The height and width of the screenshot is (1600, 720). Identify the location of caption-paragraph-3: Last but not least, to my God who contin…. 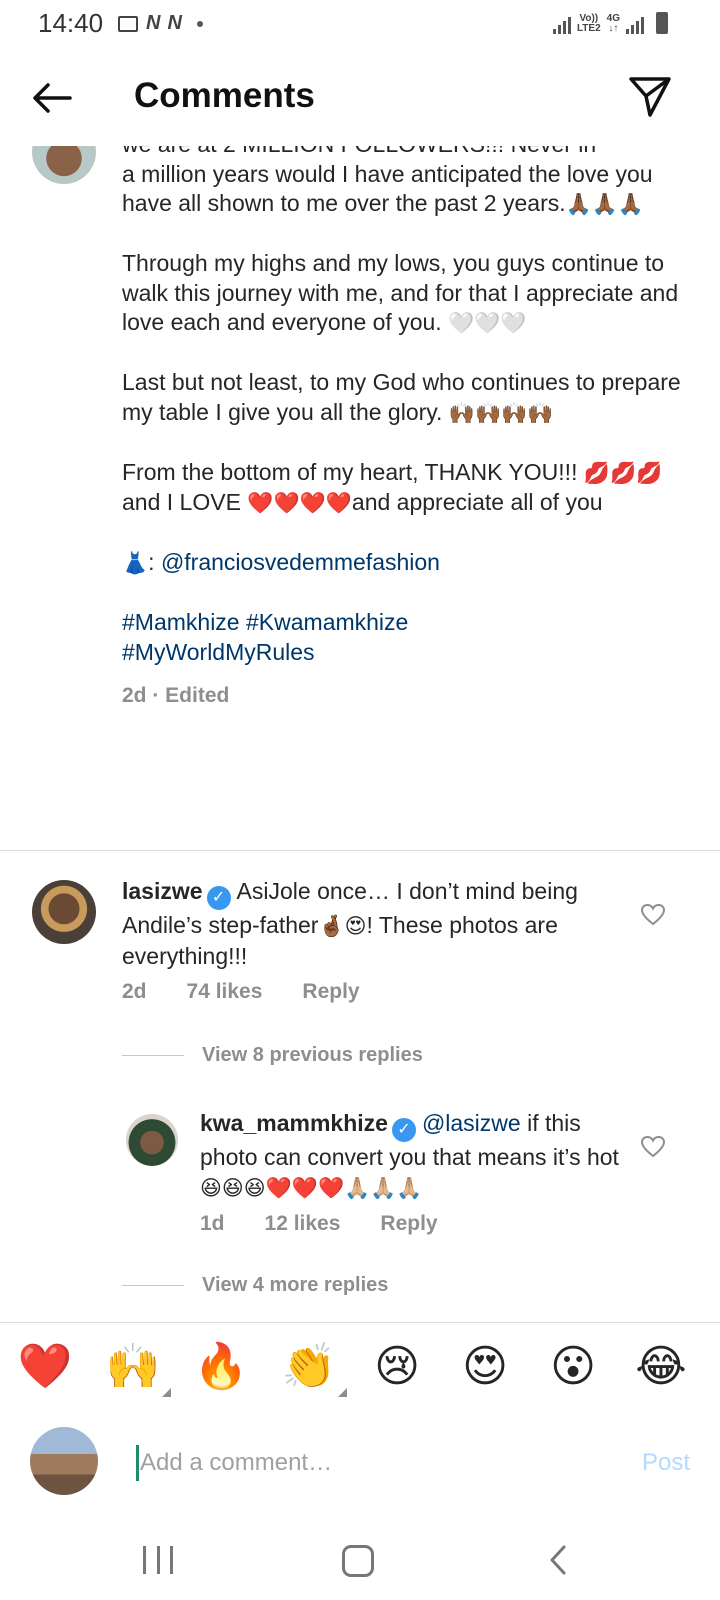
(405, 397).